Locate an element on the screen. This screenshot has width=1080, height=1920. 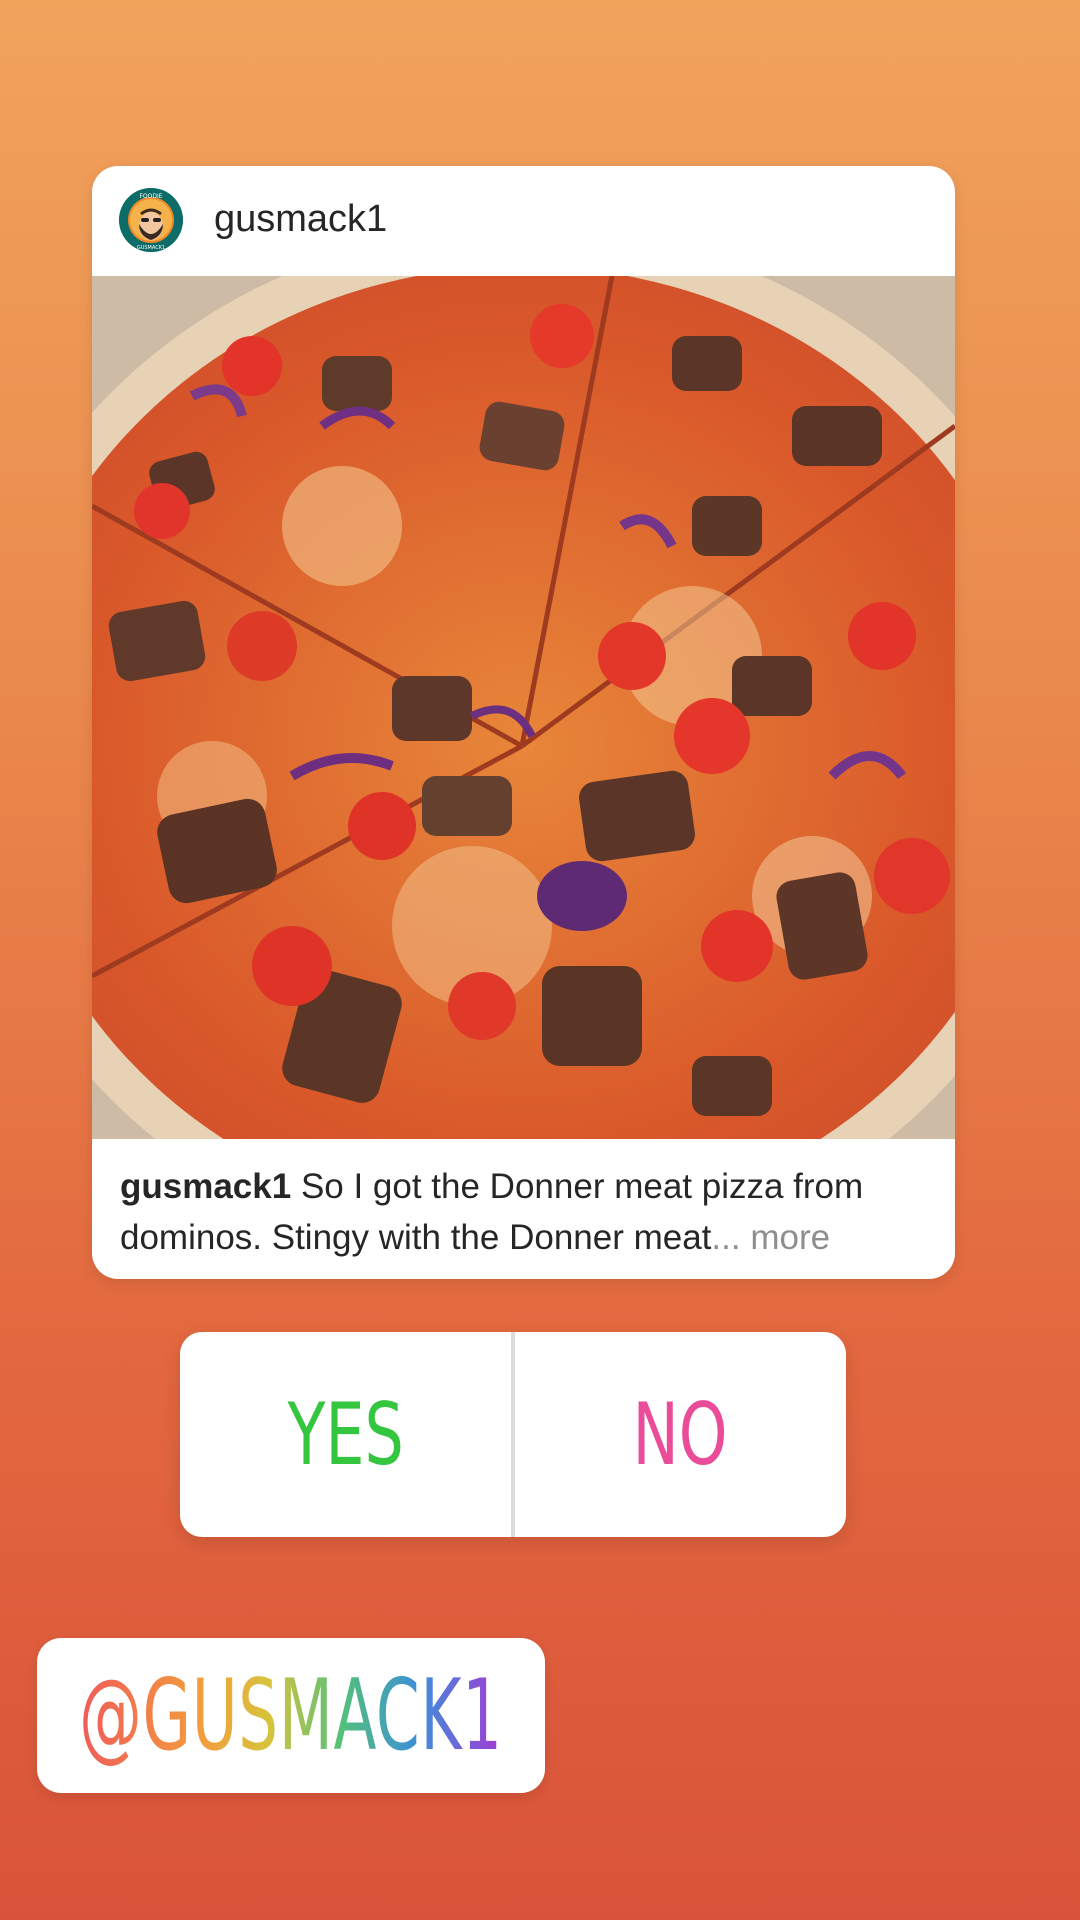
avatar-bottom-text: GUSMACK1 is located at coordinates (151, 248).